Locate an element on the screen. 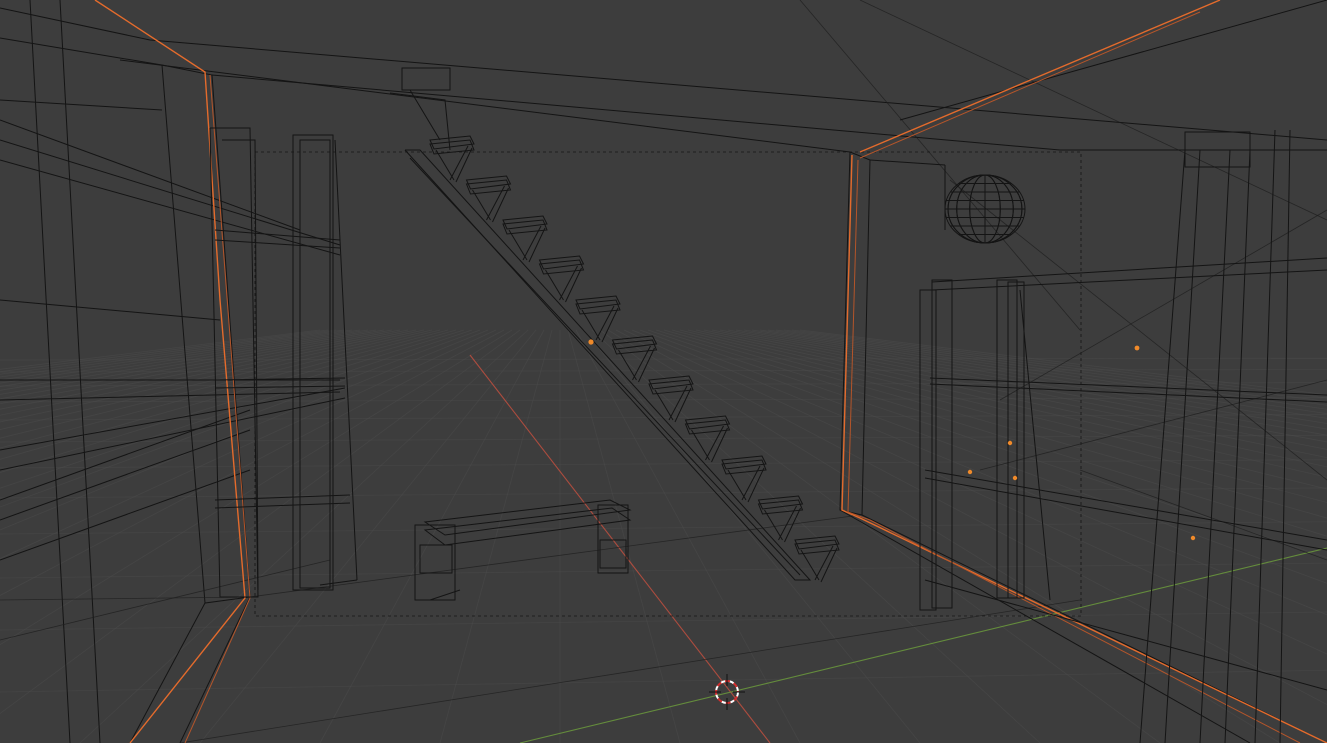  x-axis-line is located at coordinates (620, 548).